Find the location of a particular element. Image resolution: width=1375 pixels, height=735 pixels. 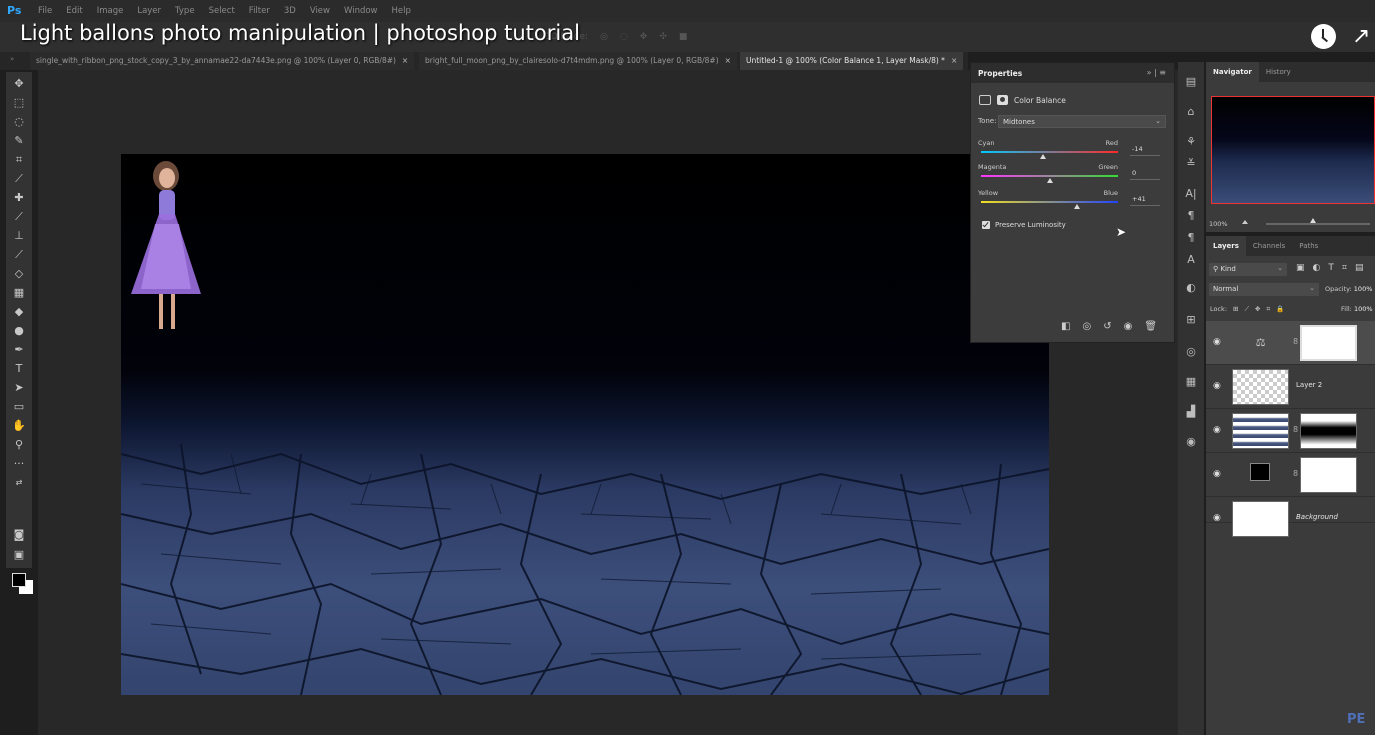

shape-tool-icon: ▭ is located at coordinates (19, 407).